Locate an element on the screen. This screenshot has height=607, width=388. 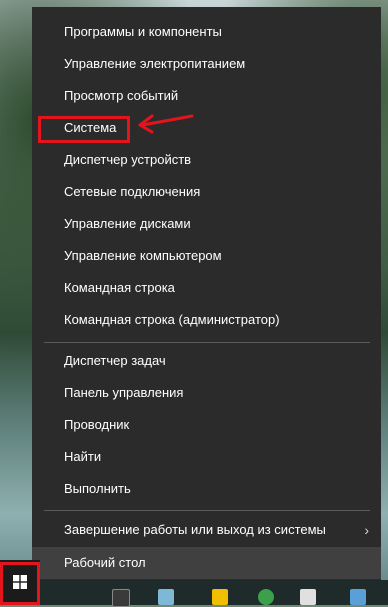
menu-item-task-manager: Диспетчер задач is located at coordinates (206, 361).